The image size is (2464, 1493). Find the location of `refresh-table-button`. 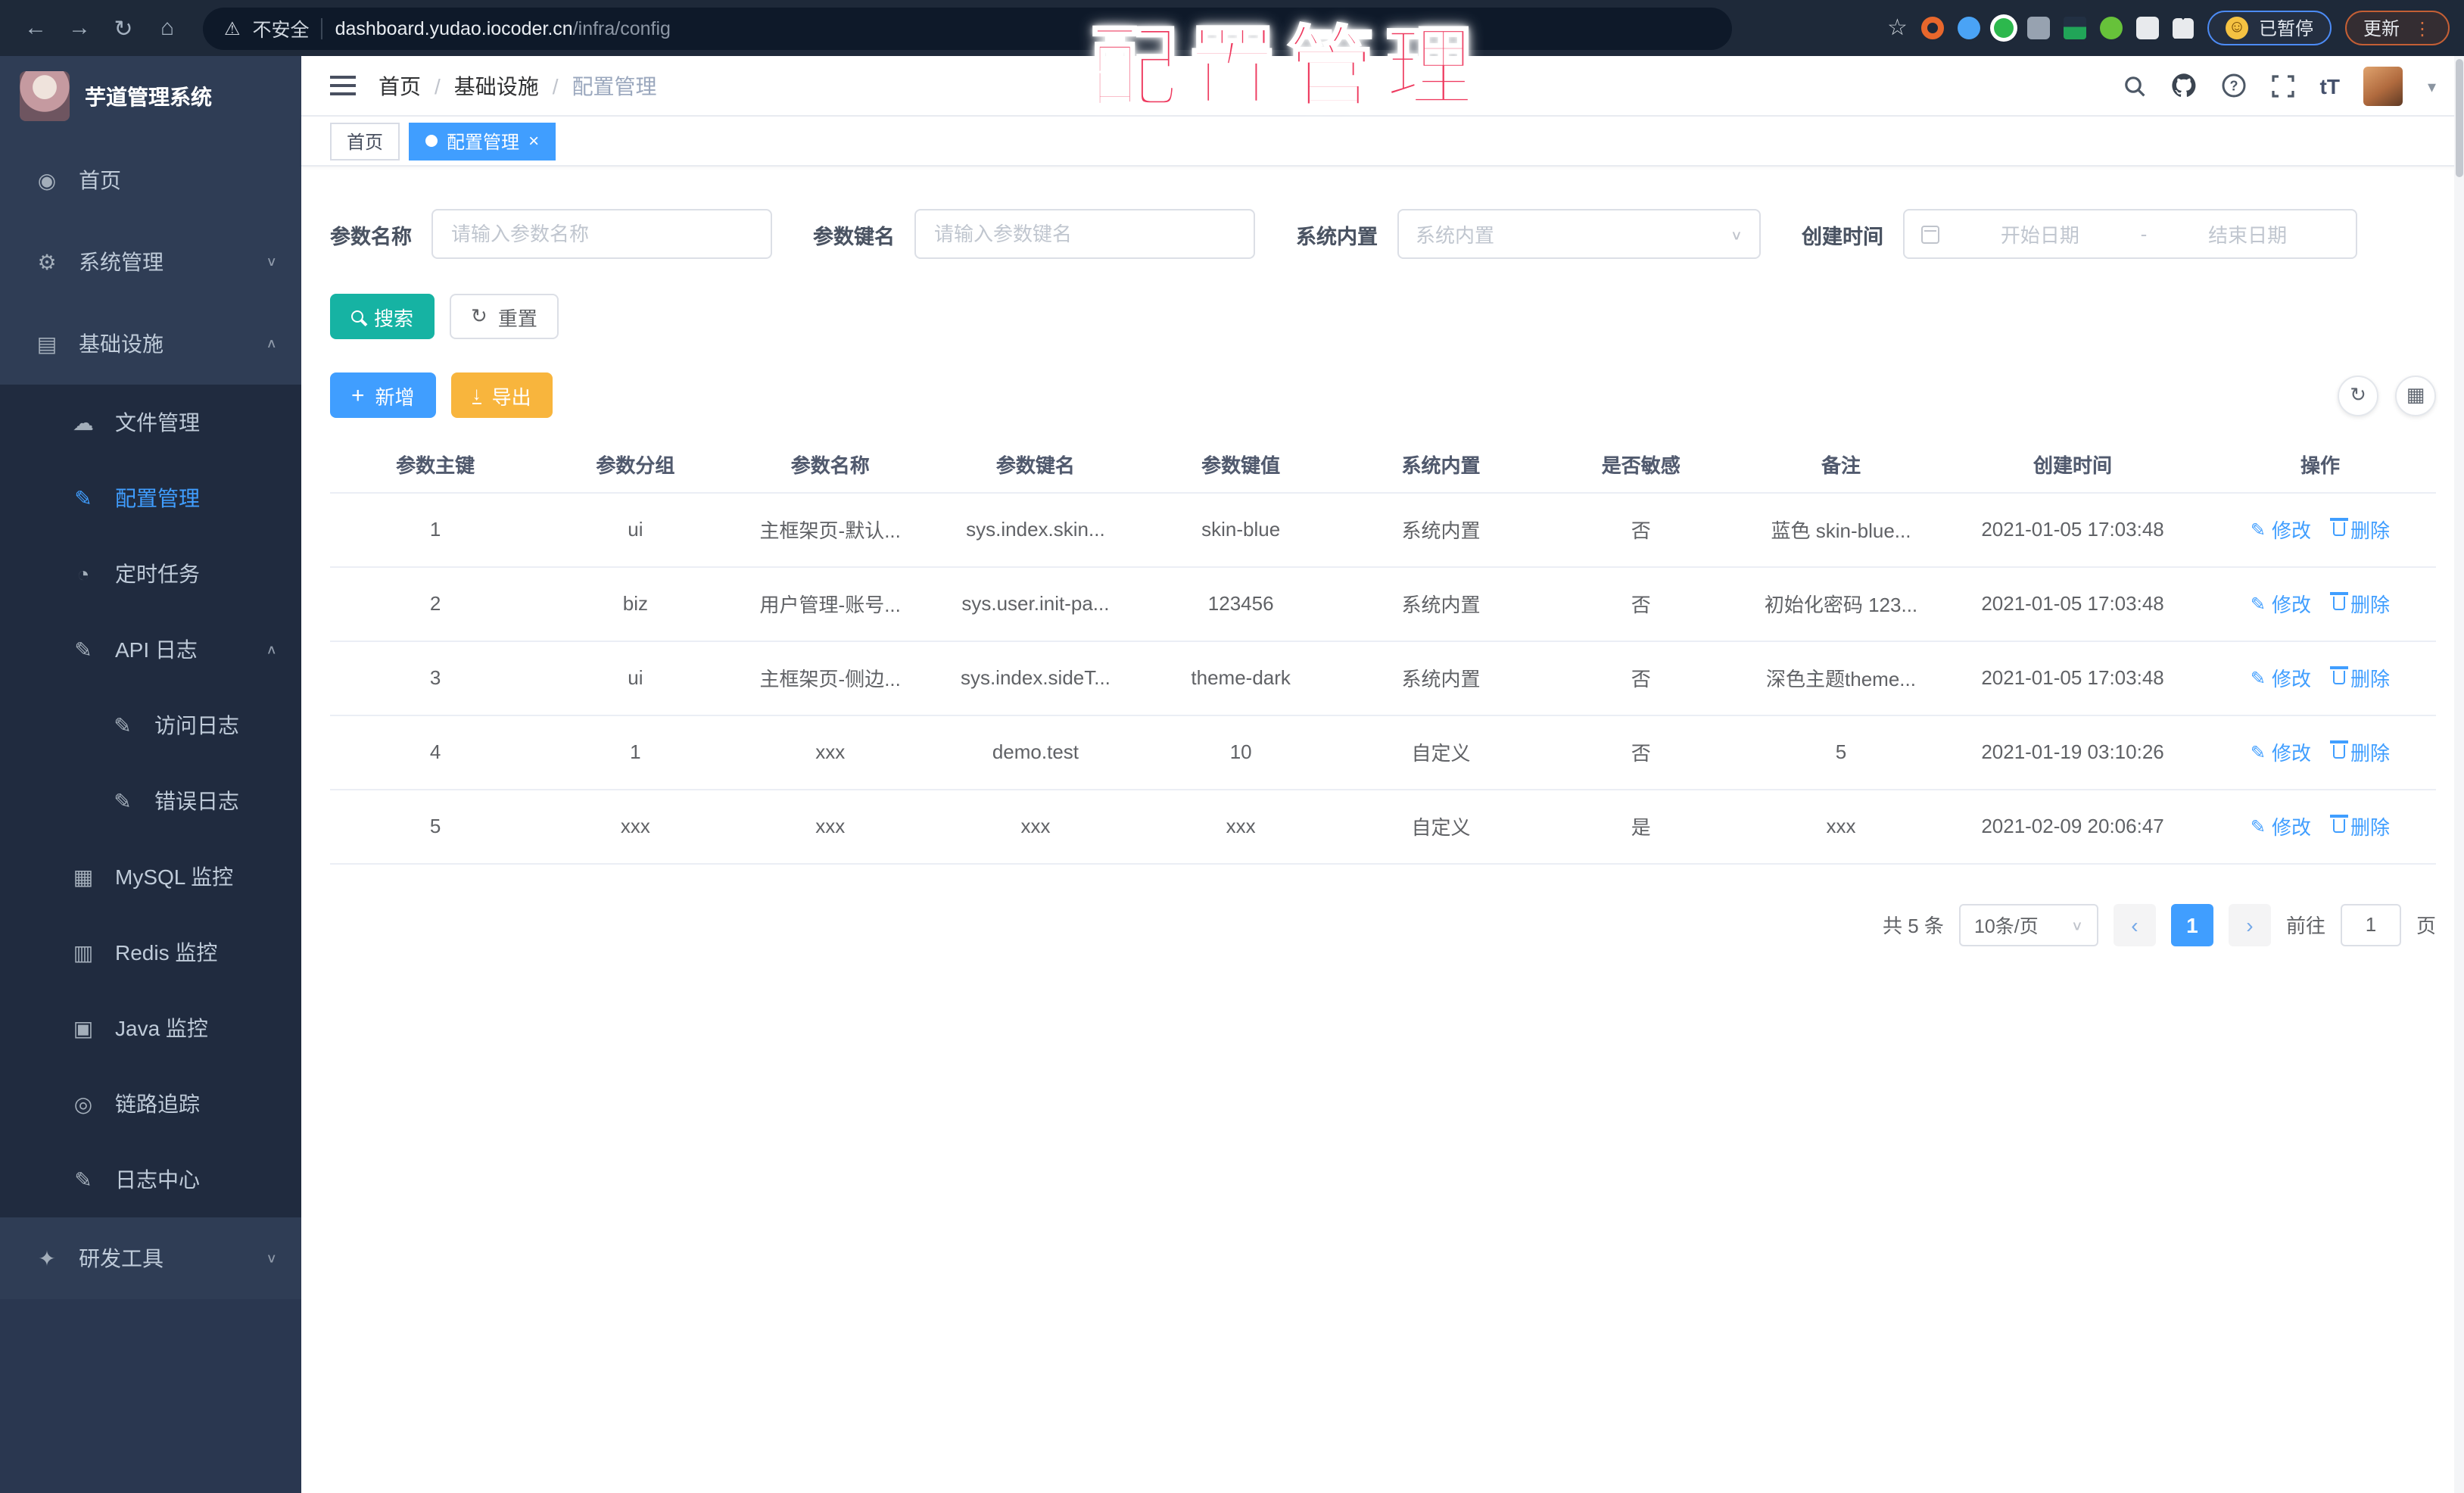

refresh-table-button is located at coordinates (2358, 396).